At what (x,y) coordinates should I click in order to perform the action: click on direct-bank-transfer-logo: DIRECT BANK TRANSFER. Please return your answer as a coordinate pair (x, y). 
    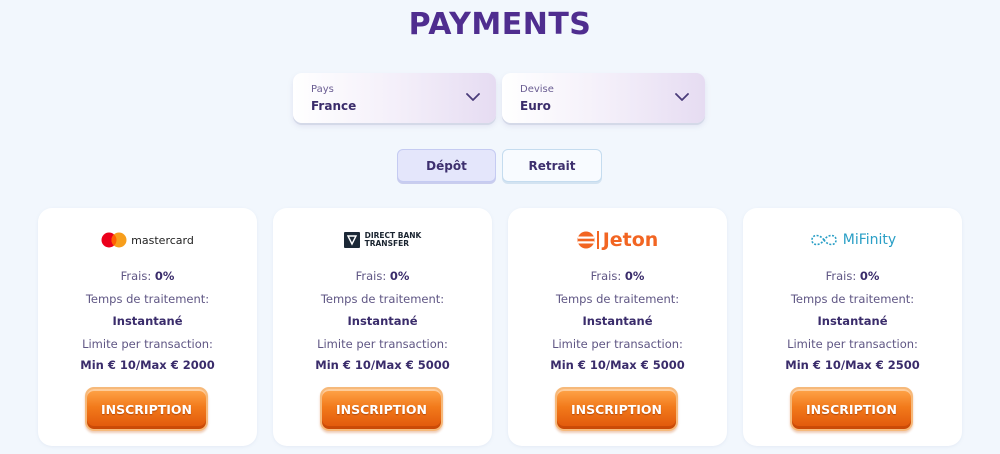
    Looking at the image, I should click on (382, 240).